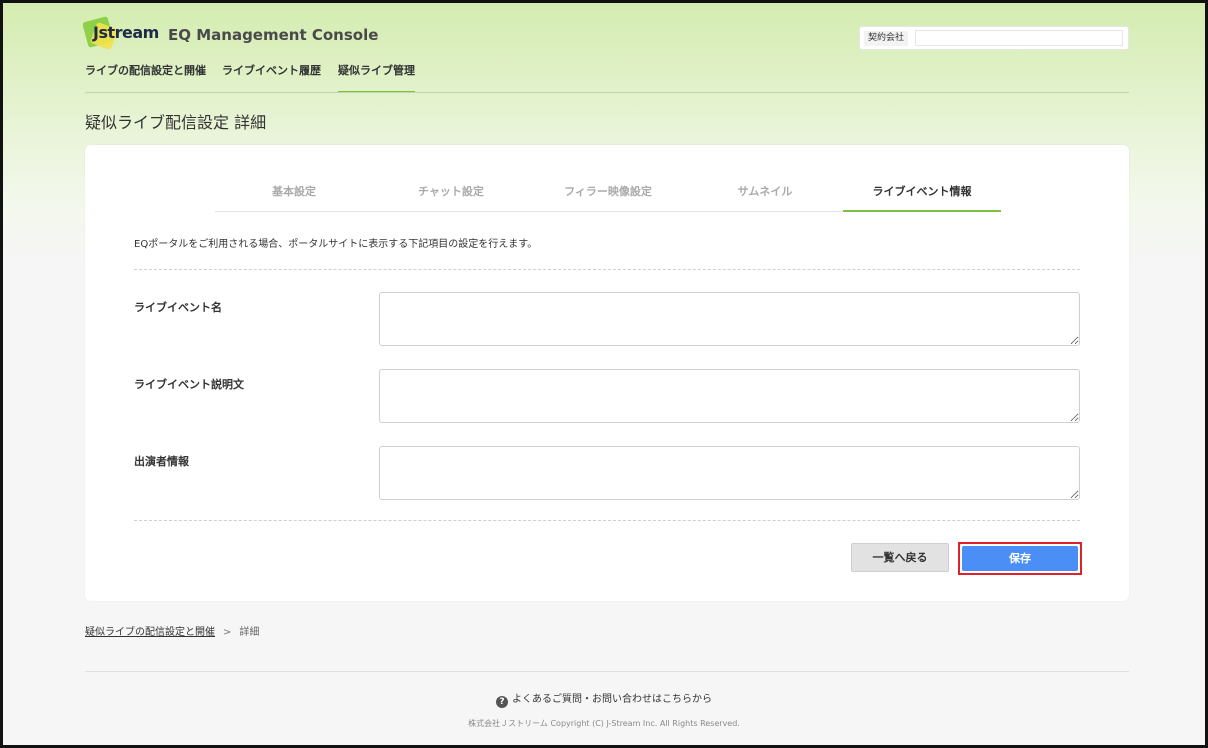 The width and height of the screenshot is (1208, 748). What do you see at coordinates (886, 38) in the screenshot?
I see `contract-label: 契約会社` at bounding box center [886, 38].